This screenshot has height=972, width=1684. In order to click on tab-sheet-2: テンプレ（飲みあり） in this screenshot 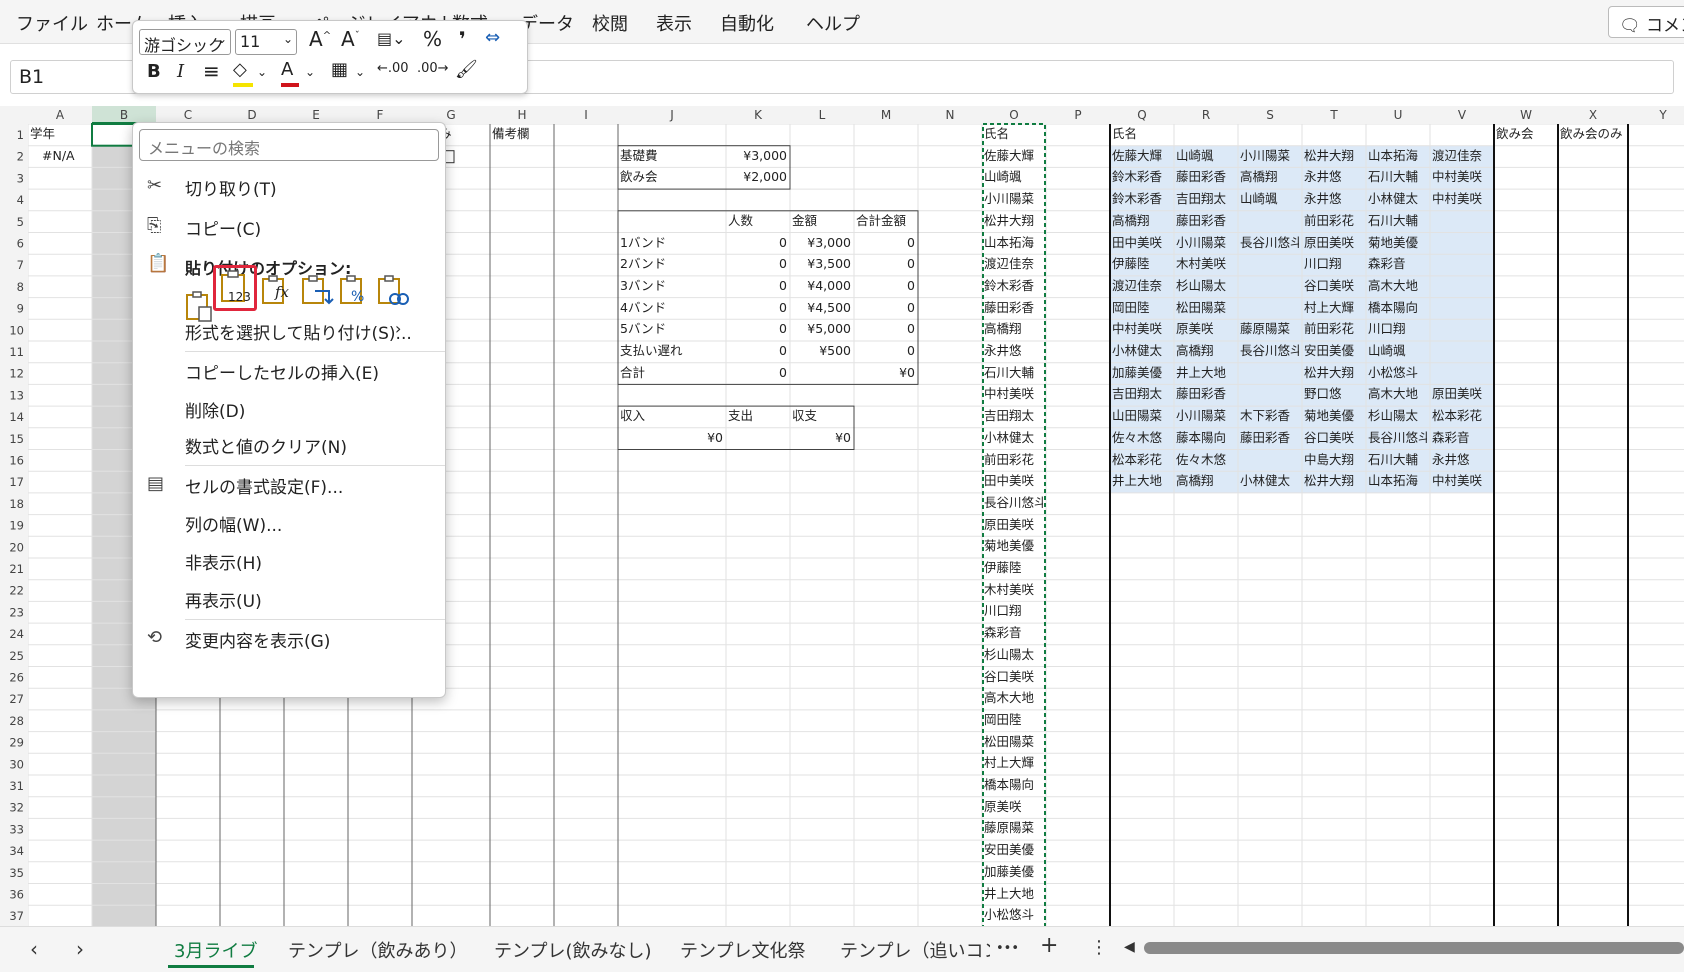, I will do `click(377, 950)`.